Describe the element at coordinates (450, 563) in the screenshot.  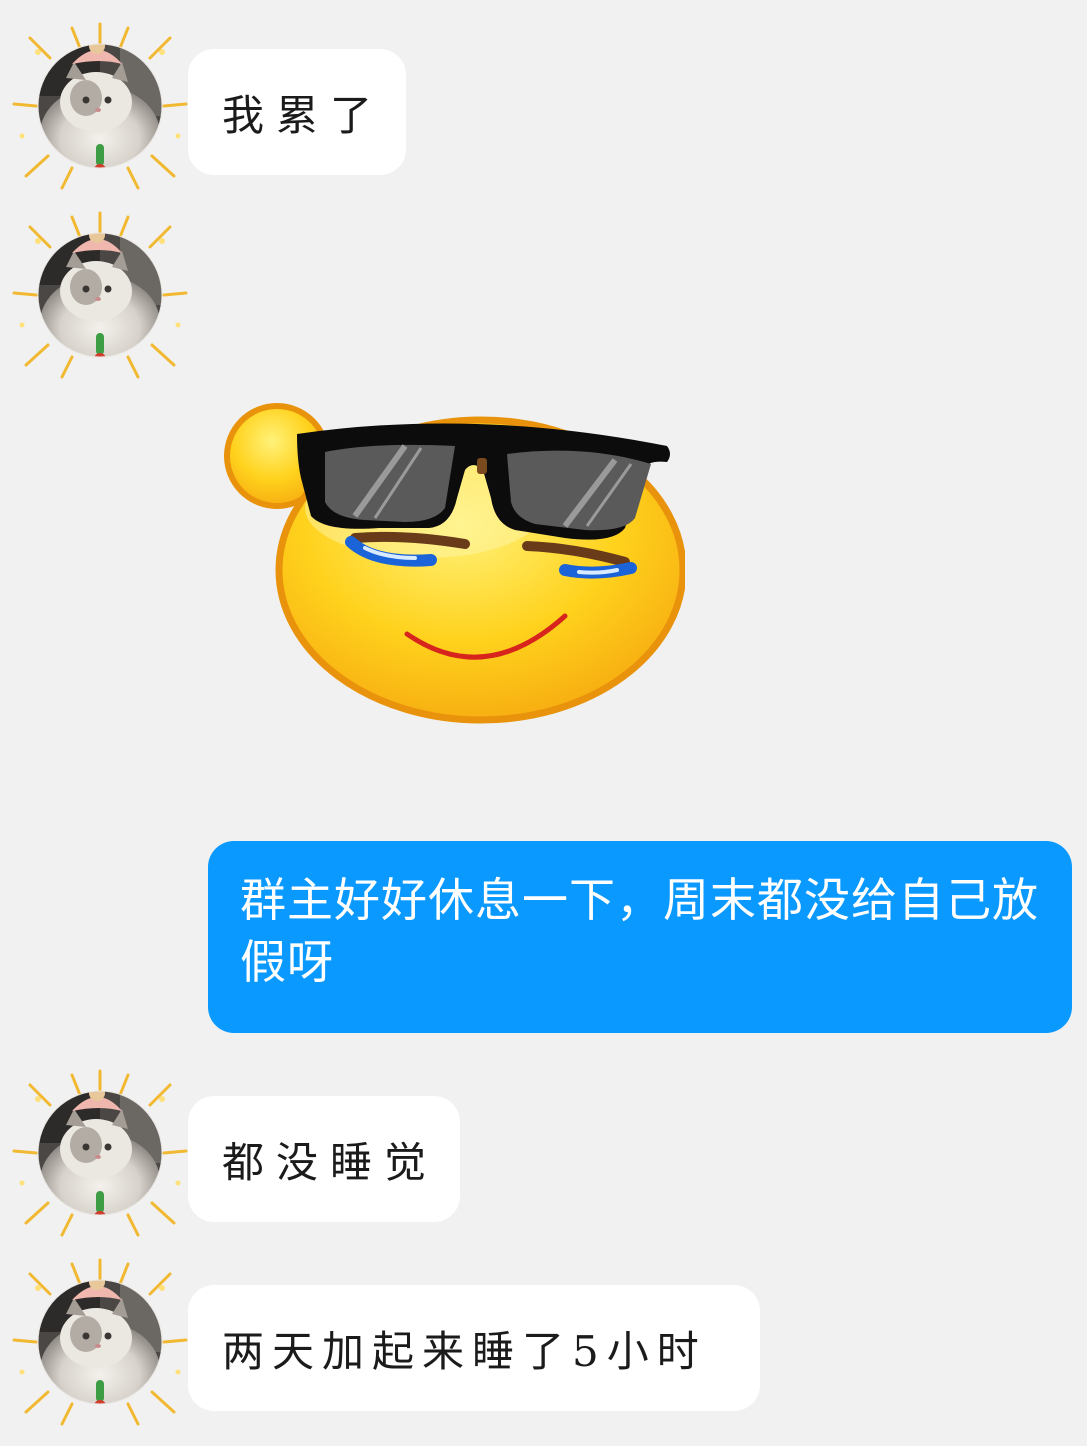
I see `sunglasses-smiley-sticker` at that location.